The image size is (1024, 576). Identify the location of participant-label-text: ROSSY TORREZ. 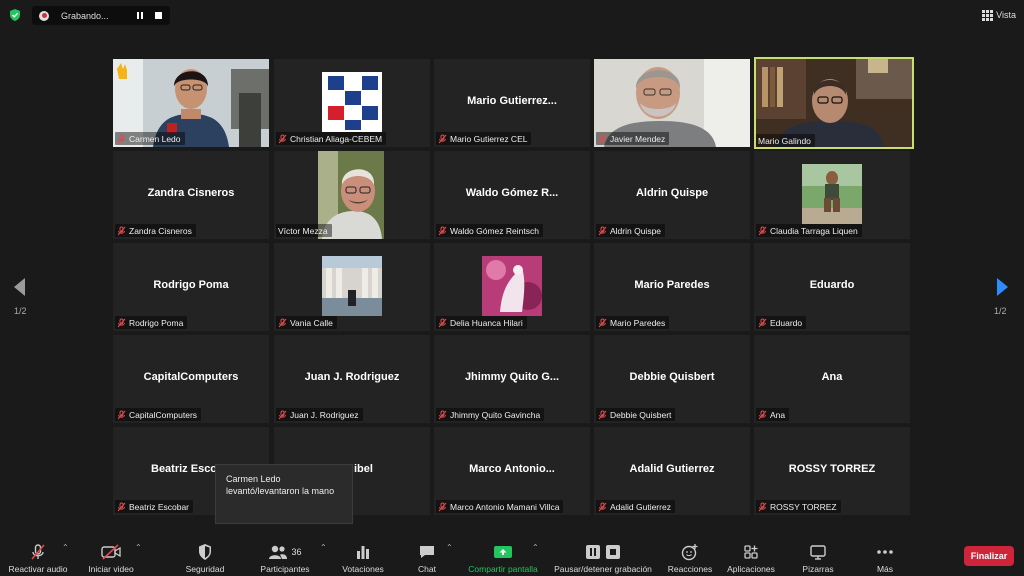
(803, 506).